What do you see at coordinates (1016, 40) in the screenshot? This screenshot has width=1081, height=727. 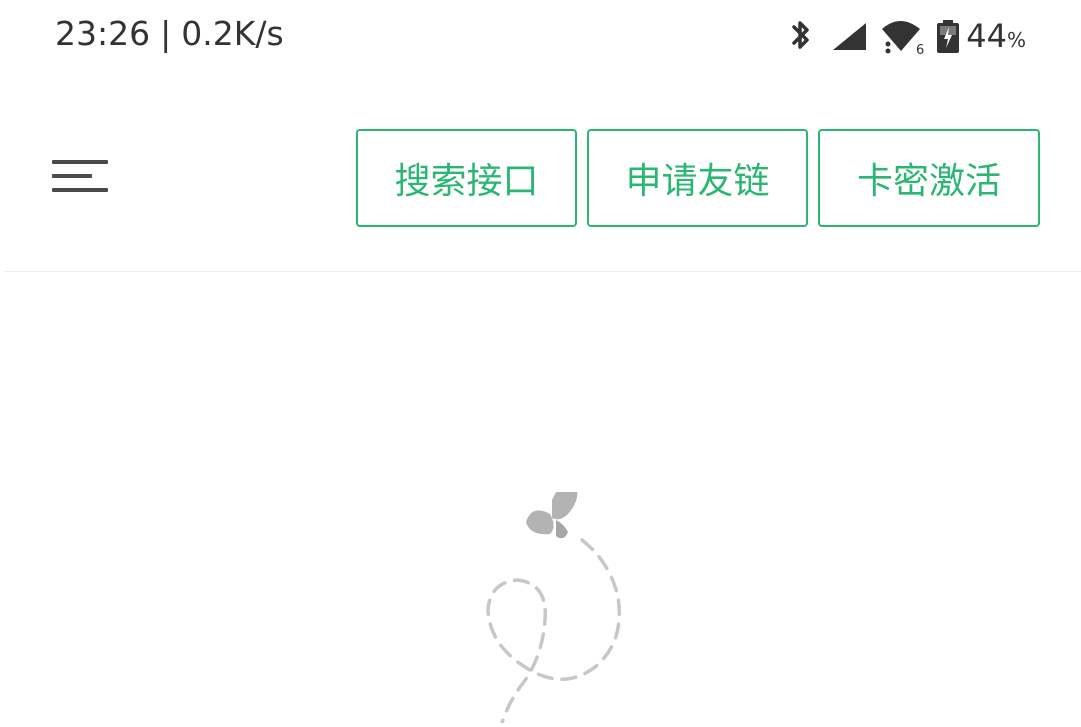 I see `battery-unit: %` at bounding box center [1016, 40].